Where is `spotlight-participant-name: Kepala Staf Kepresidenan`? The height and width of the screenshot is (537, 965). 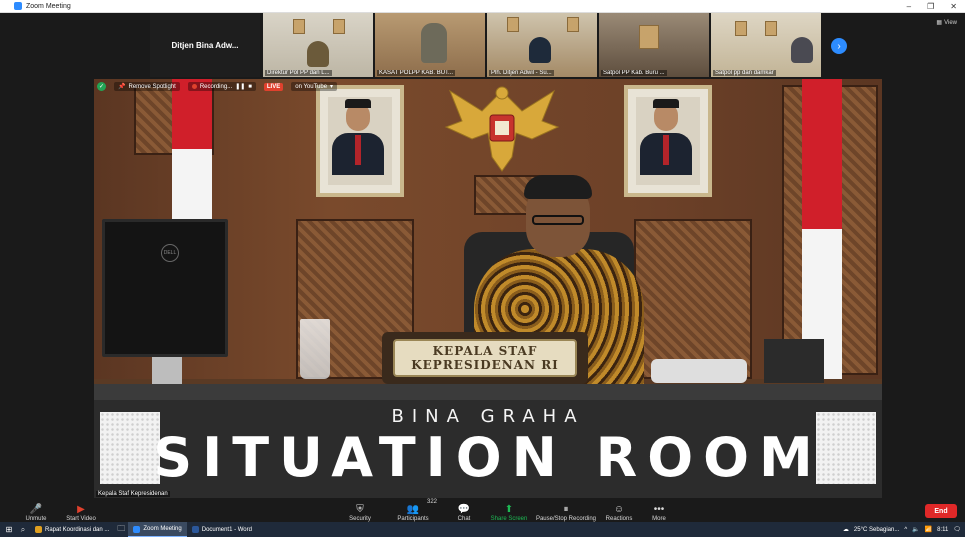
spotlight-participant-name: Kepala Staf Kepresidenan is located at coordinates (133, 494).